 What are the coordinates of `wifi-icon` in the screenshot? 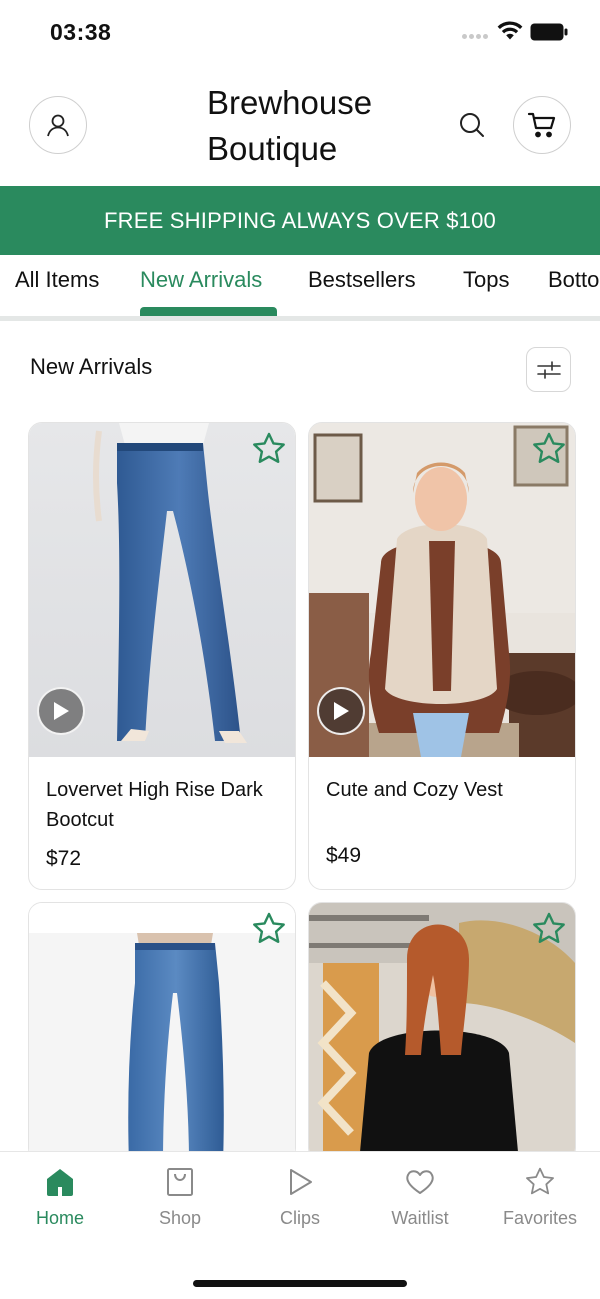 It's located at (510, 30).